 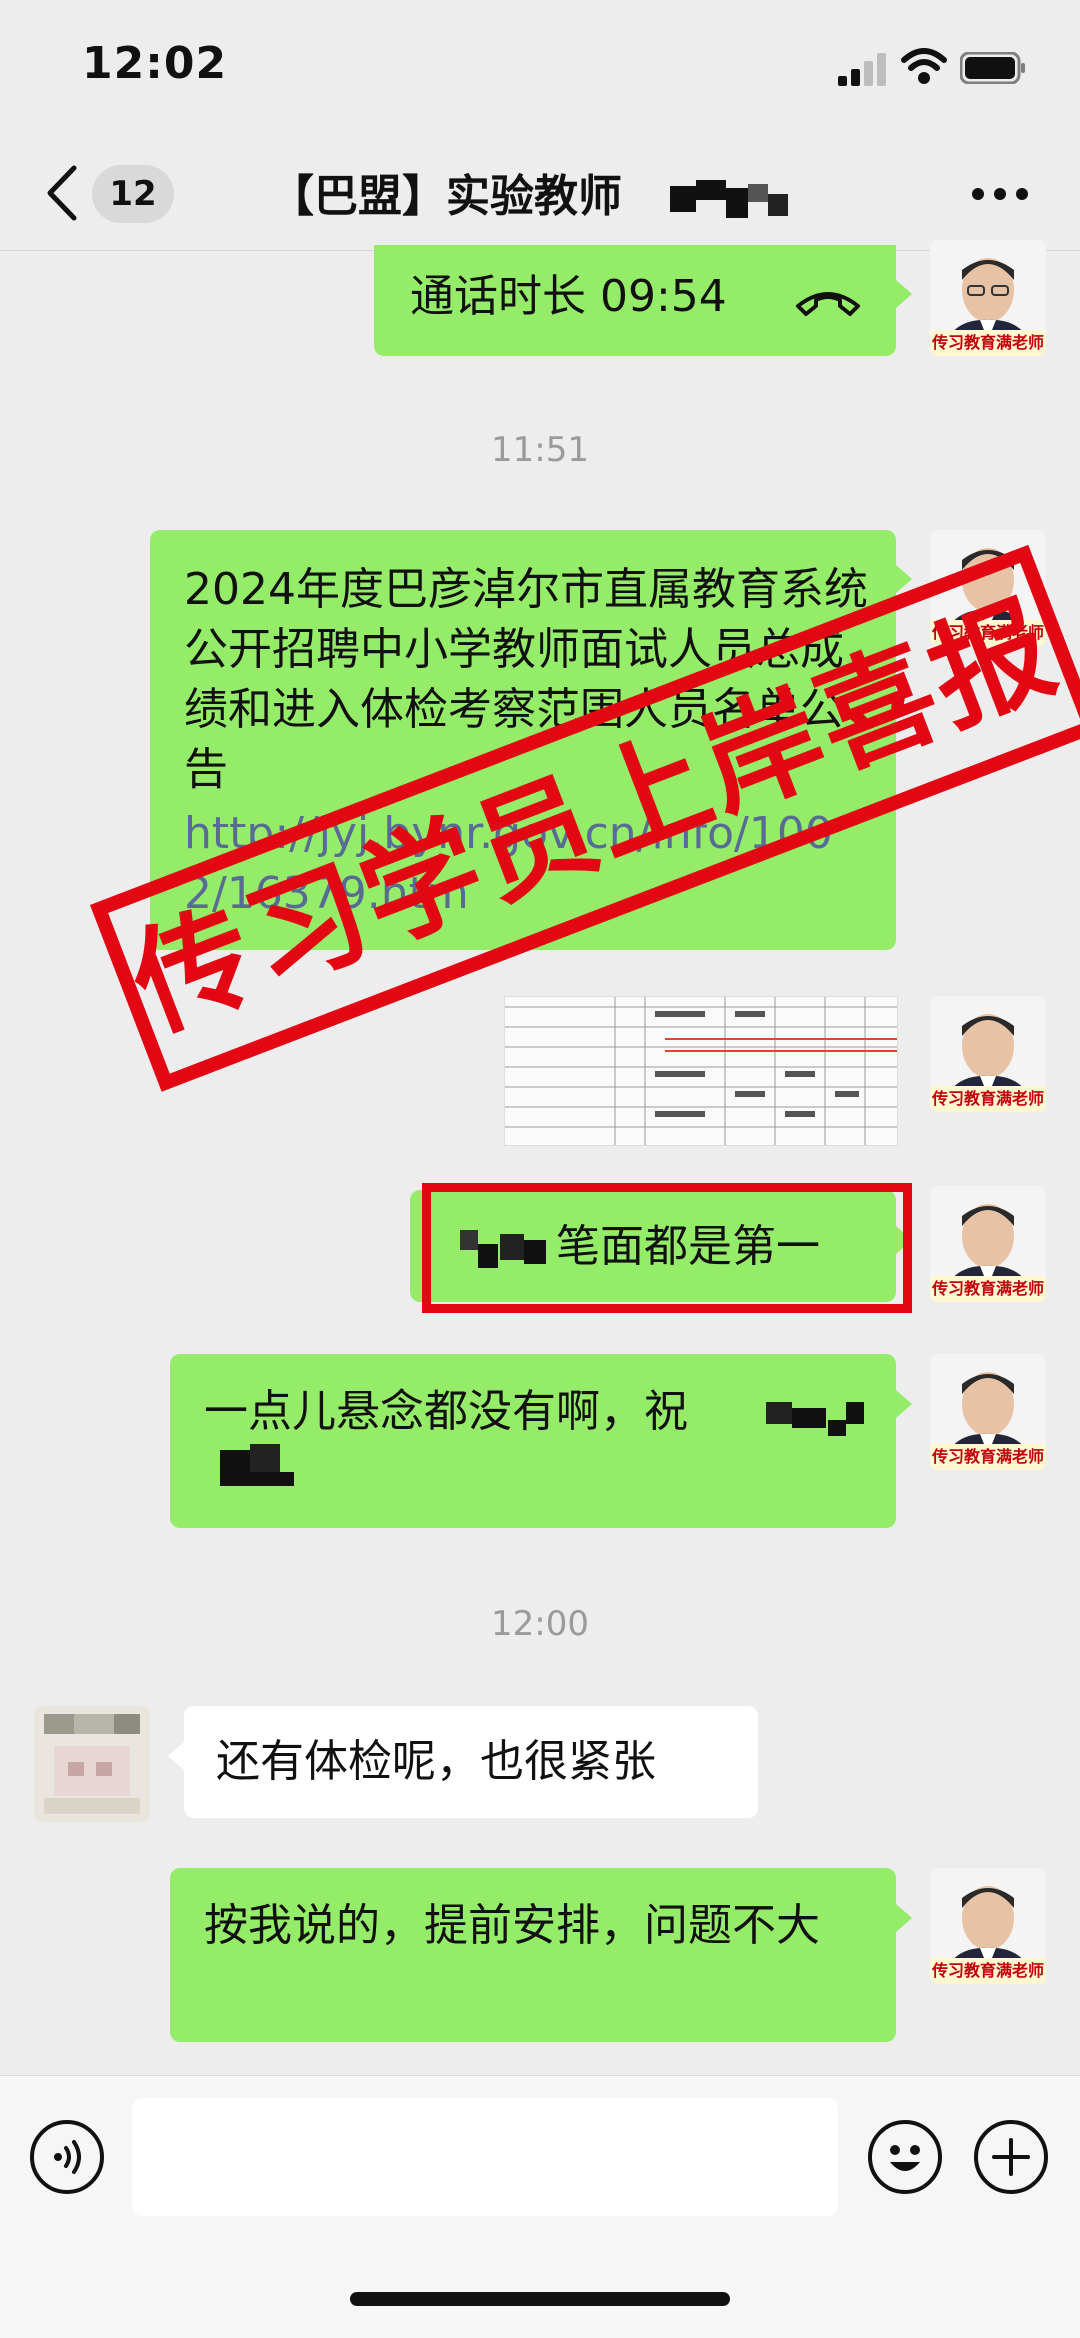 What do you see at coordinates (905, 2157) in the screenshot?
I see `emoji-icon` at bounding box center [905, 2157].